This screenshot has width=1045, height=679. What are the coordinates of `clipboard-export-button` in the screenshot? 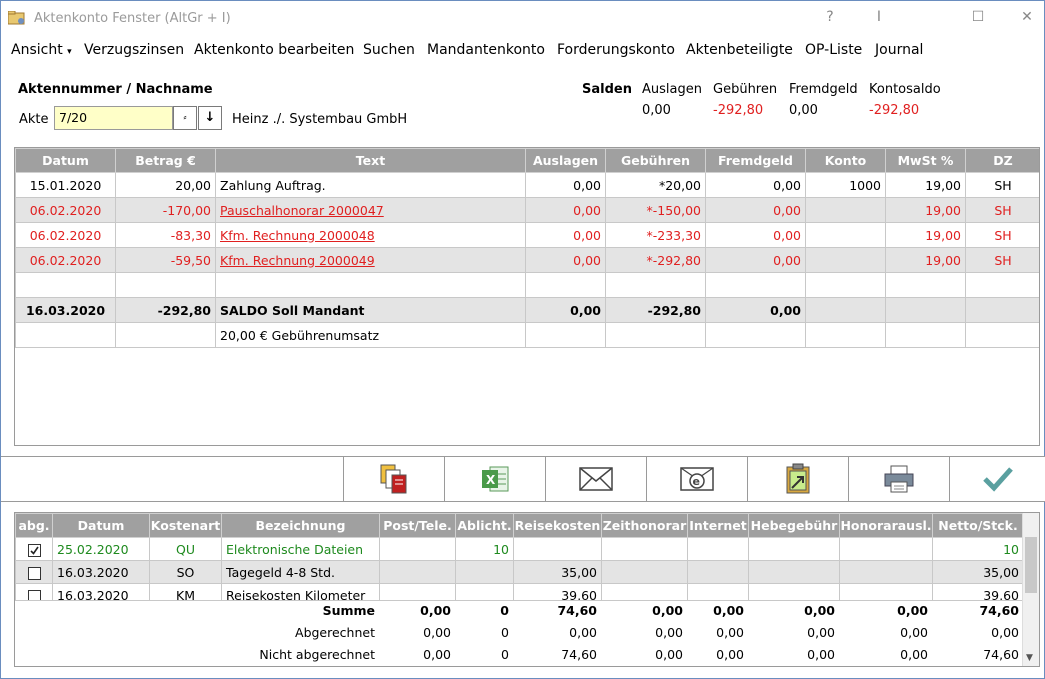 It's located at (797, 479).